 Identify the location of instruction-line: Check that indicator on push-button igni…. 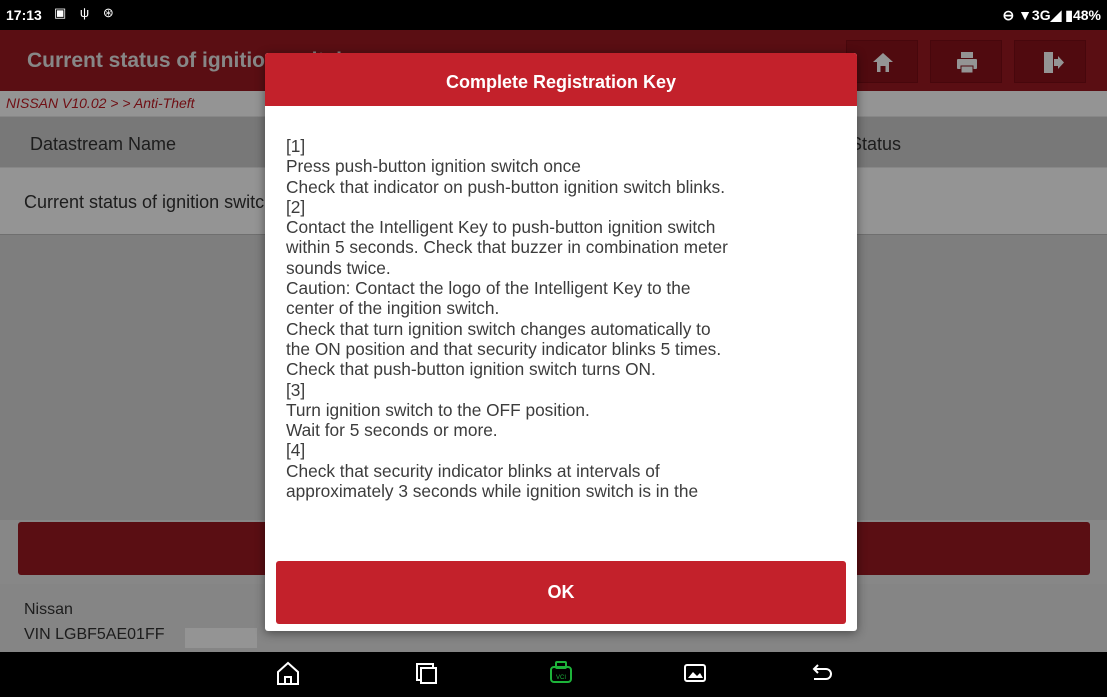
(505, 186).